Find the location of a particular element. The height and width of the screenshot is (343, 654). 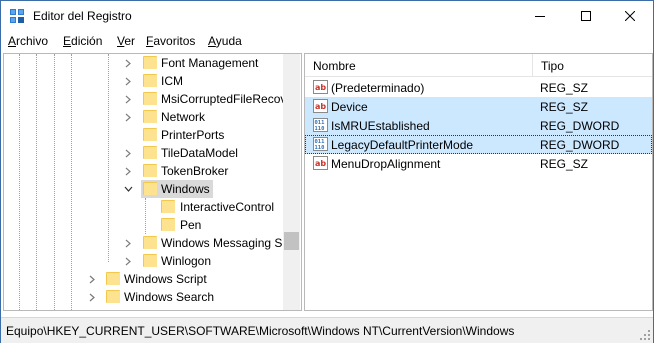

tree-item-tokenbroker: TokenBroker is located at coordinates (143, 171).